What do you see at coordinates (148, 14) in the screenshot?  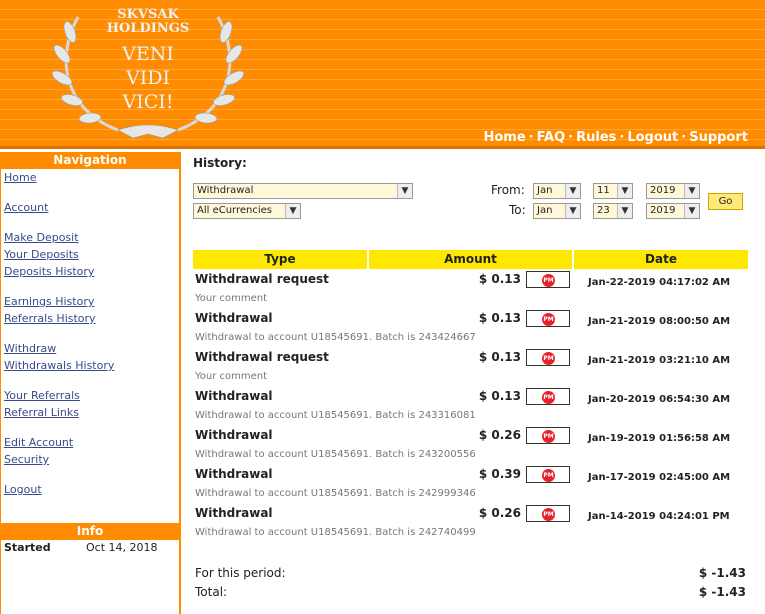 I see `logo-line1: SKVSAK` at bounding box center [148, 14].